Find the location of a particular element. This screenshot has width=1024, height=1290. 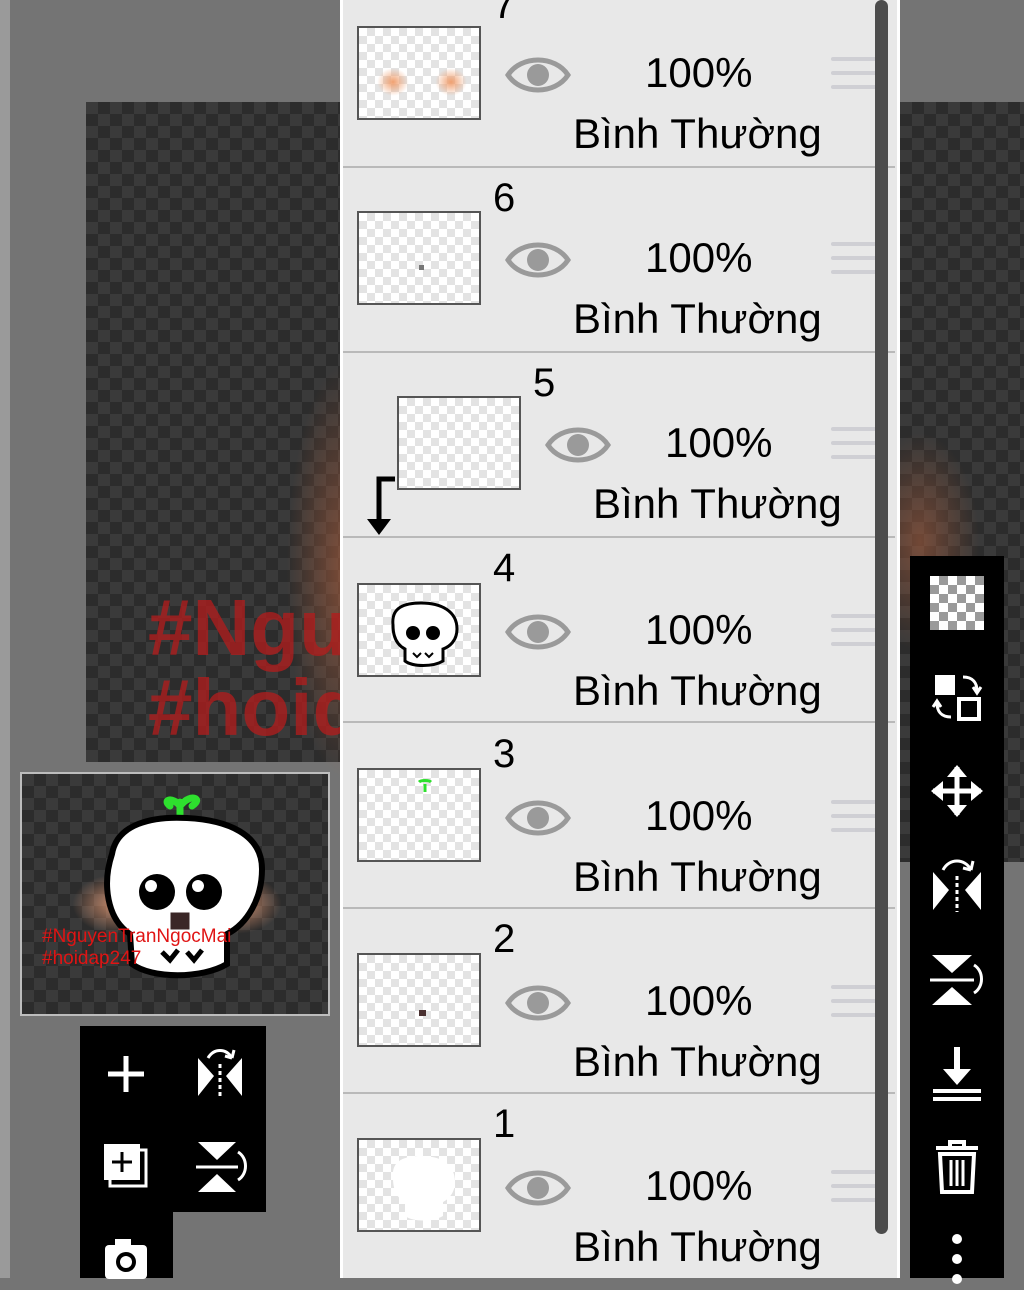

plus-icon is located at coordinates (126, 1074).